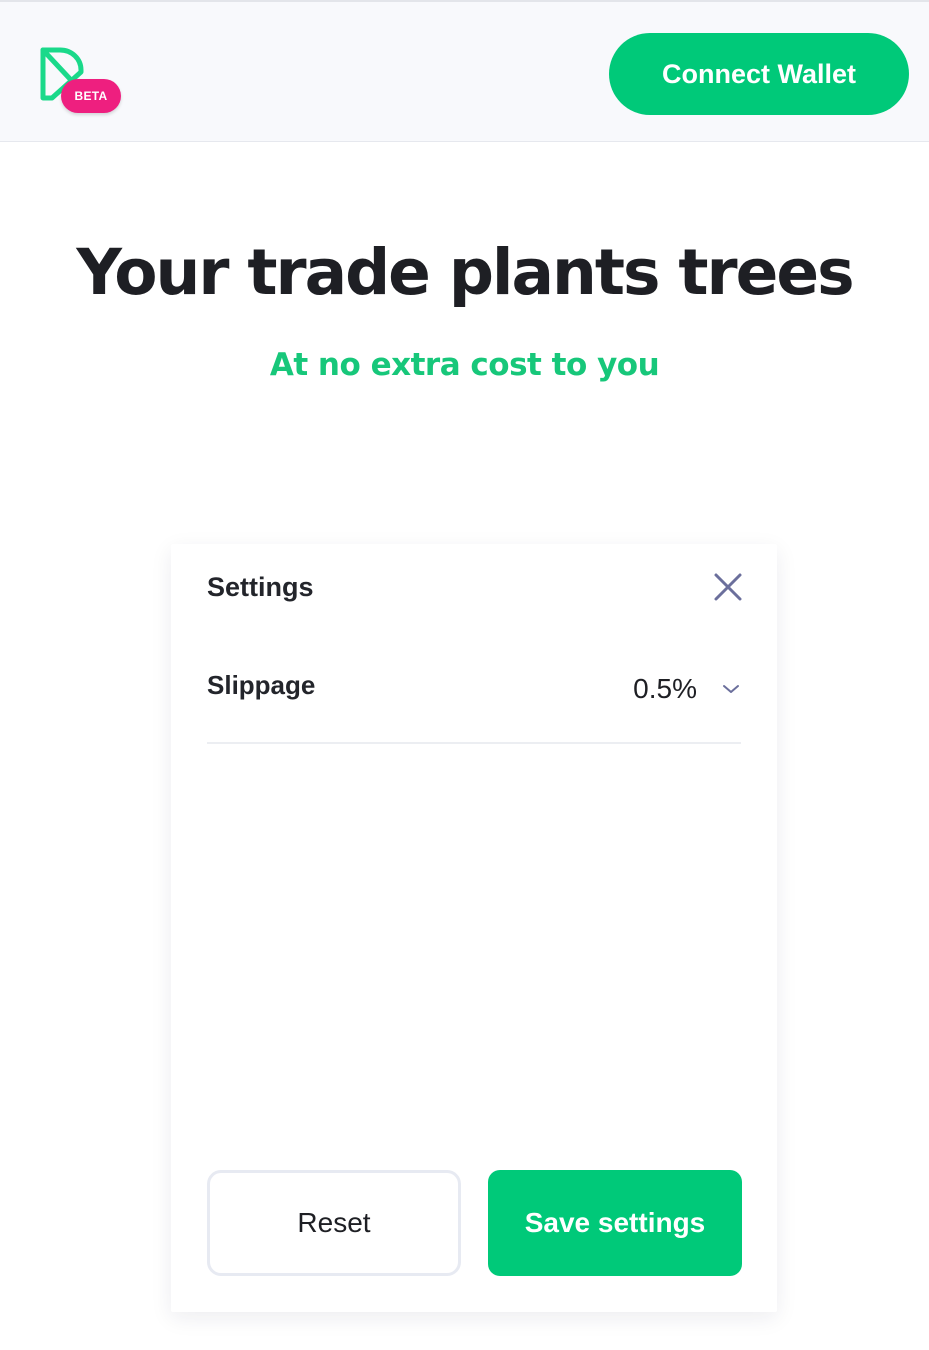 This screenshot has width=929, height=1350. I want to click on save-settings-button: Save settings, so click(615, 1223).